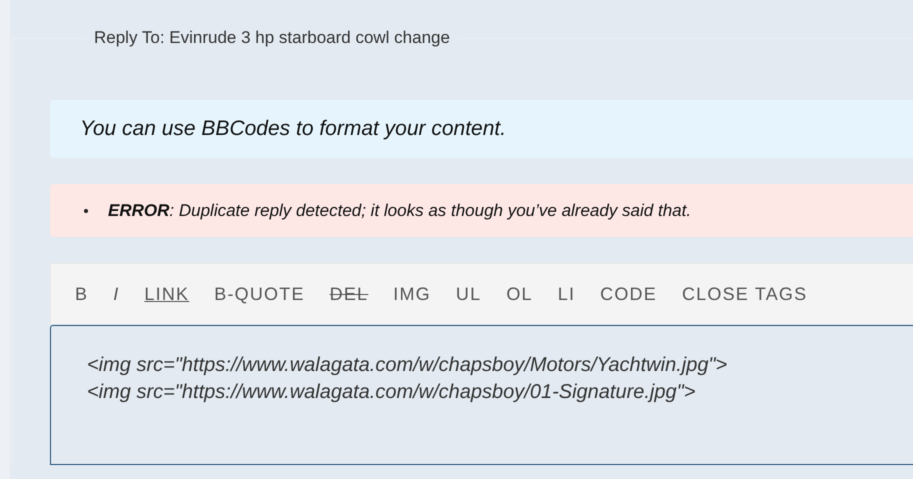 This screenshot has height=479, width=913. I want to click on format-button: OL, so click(519, 294).